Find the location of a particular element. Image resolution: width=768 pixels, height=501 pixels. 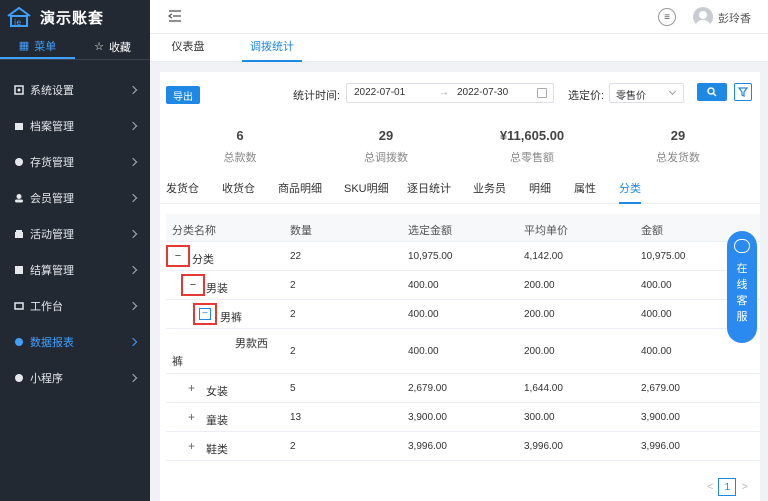

settlement-icon is located at coordinates (19, 270).